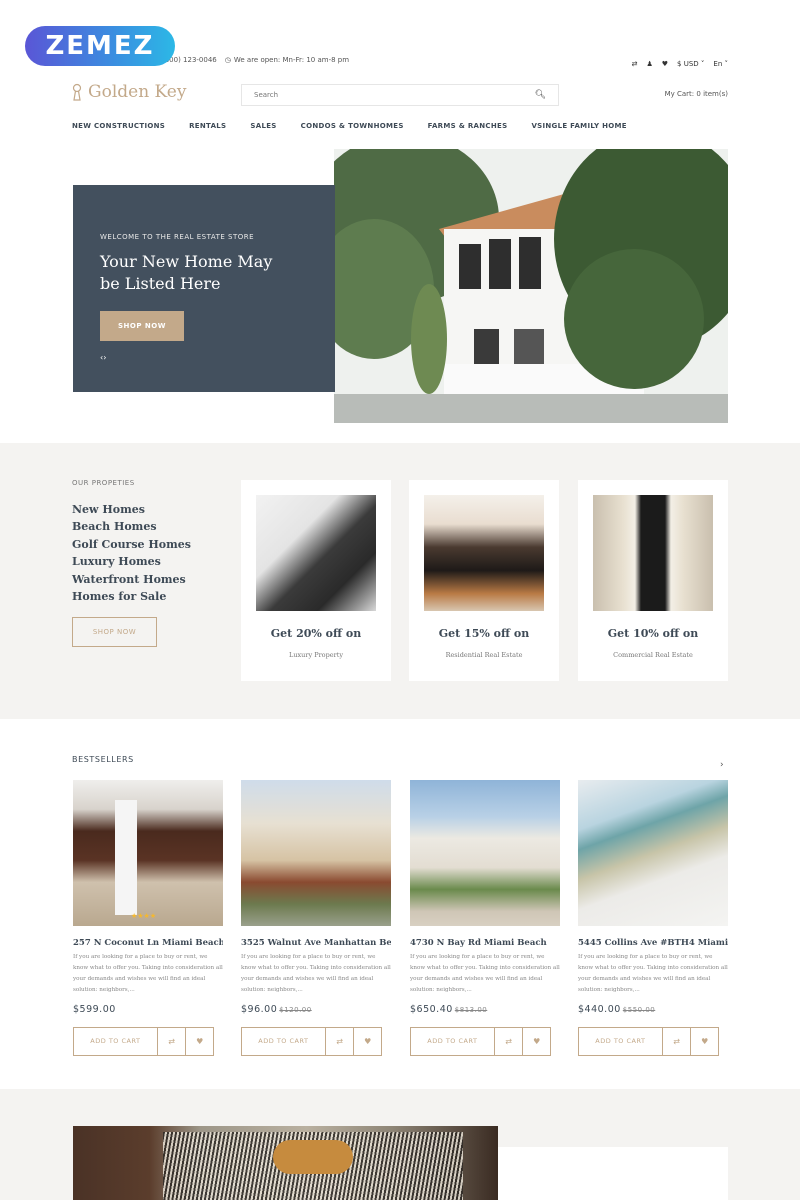 The height and width of the screenshot is (1200, 800). I want to click on product-name: 257 N Coconut Ln Miami Beach, so click(148, 943).